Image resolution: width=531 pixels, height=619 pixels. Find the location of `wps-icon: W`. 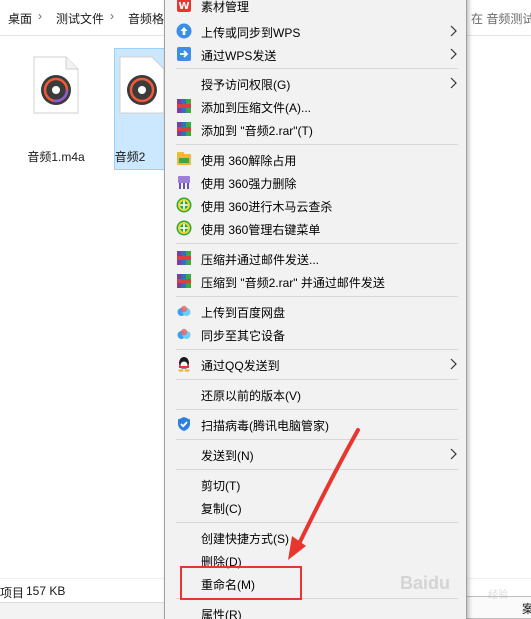

wps-icon: W is located at coordinates (184, 6).